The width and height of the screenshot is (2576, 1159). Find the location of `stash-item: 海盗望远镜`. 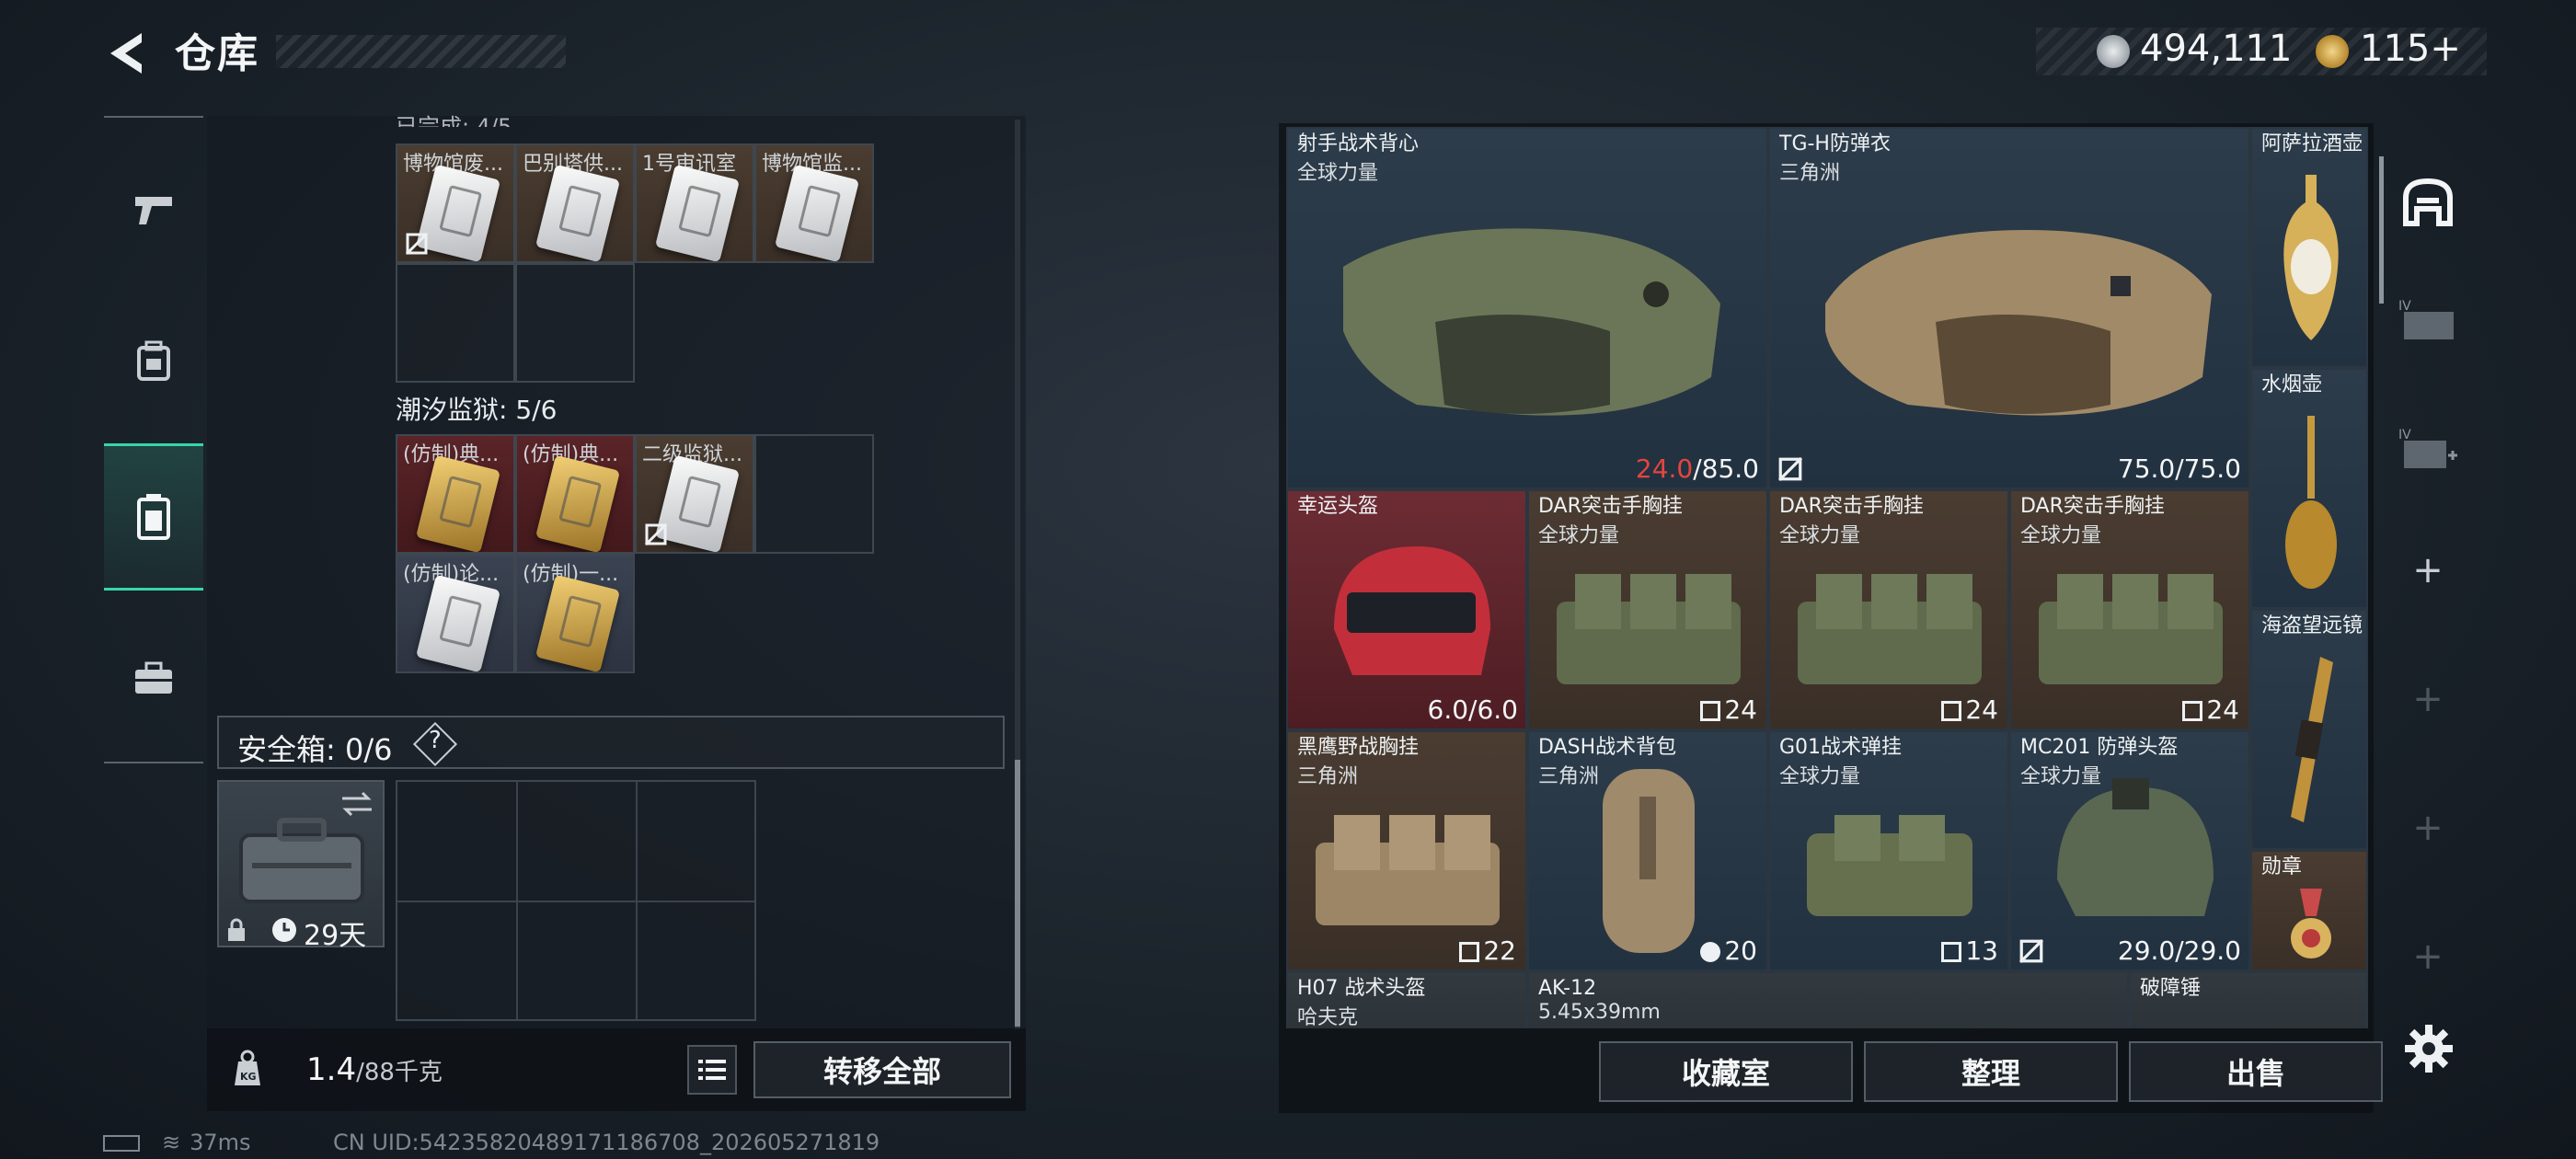

stash-item: 海盗望远镜 is located at coordinates (2309, 729).